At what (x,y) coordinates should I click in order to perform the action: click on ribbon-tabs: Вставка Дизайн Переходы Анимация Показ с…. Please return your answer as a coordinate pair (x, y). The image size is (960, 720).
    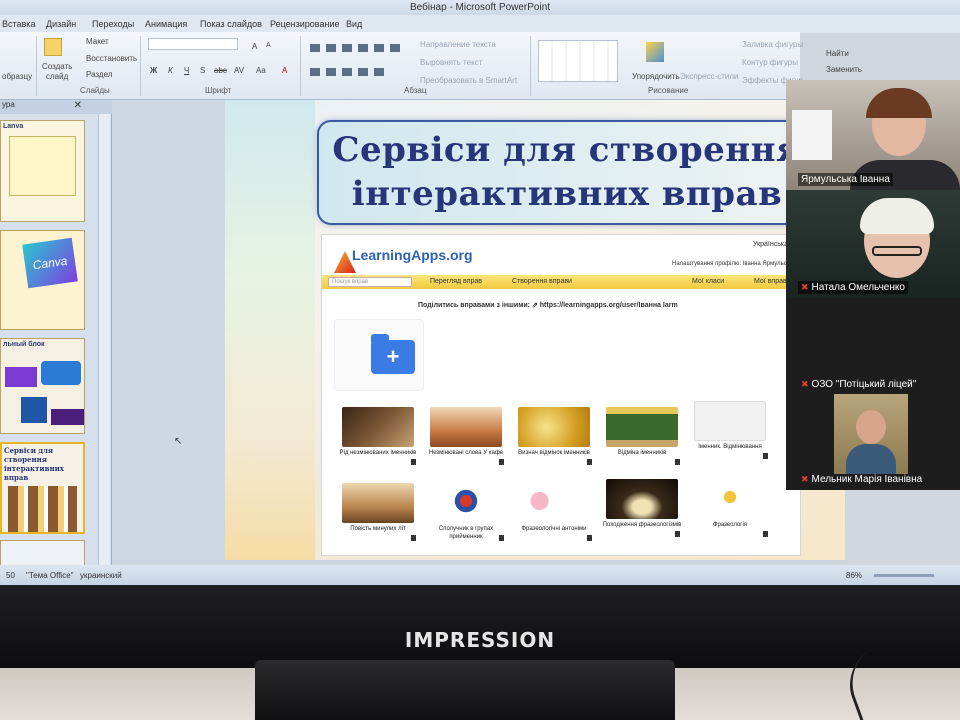
    Looking at the image, I should click on (480, 24).